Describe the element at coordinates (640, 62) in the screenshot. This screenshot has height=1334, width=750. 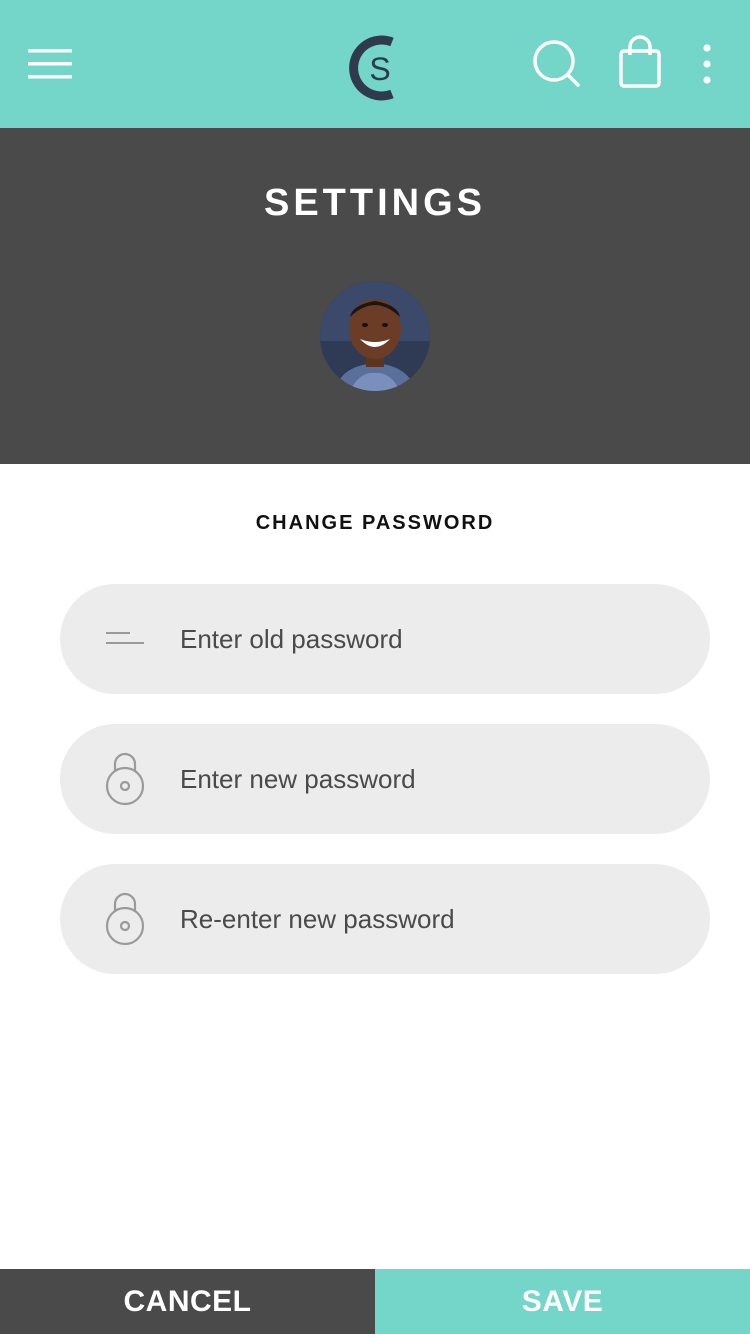
I see `shopping-bag-icon` at that location.